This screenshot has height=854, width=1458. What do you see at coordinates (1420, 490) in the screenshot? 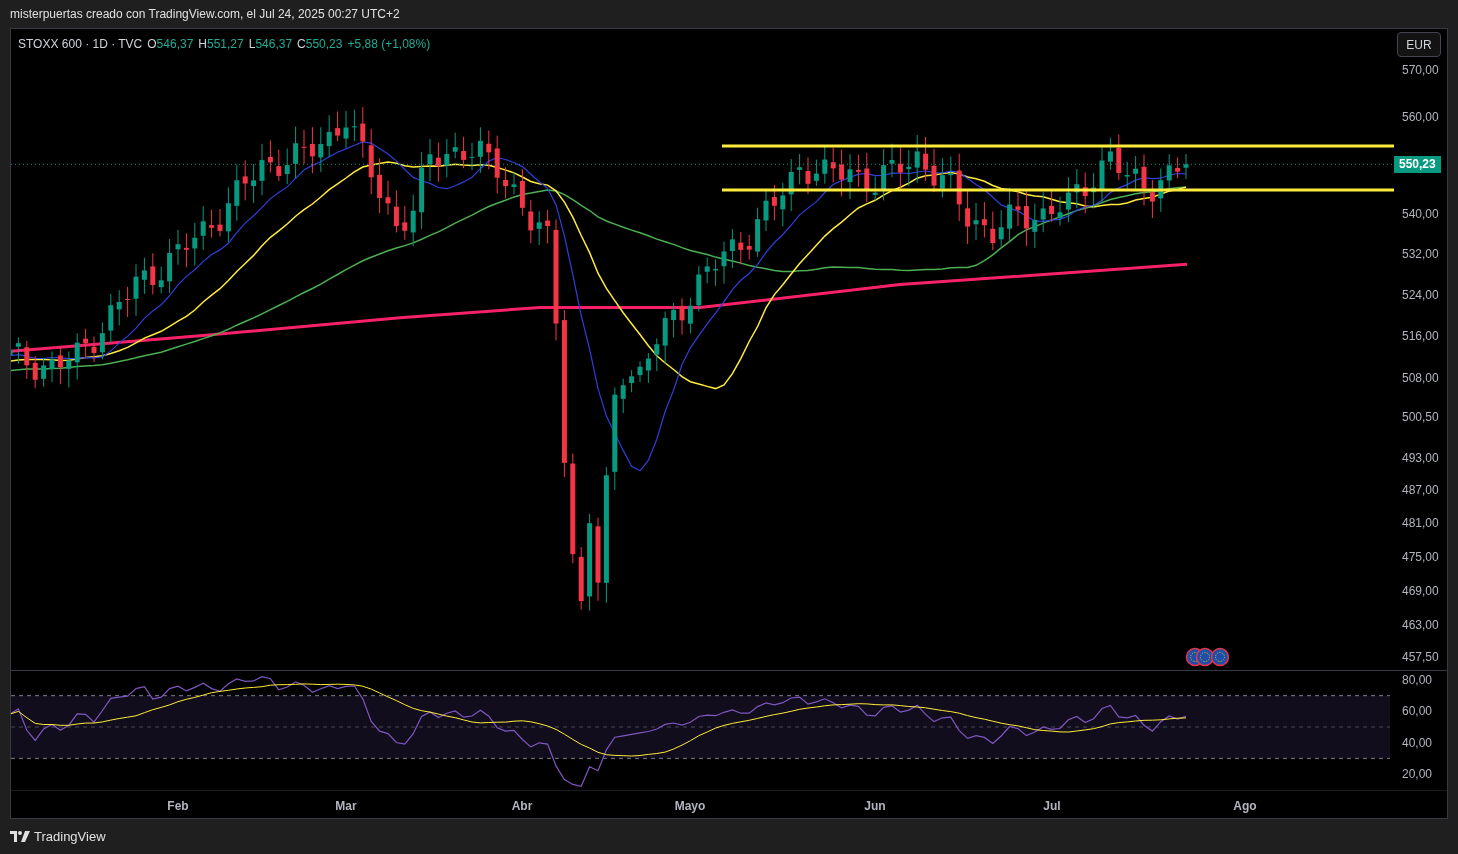
I see `price-axis-label: 487,00` at bounding box center [1420, 490].